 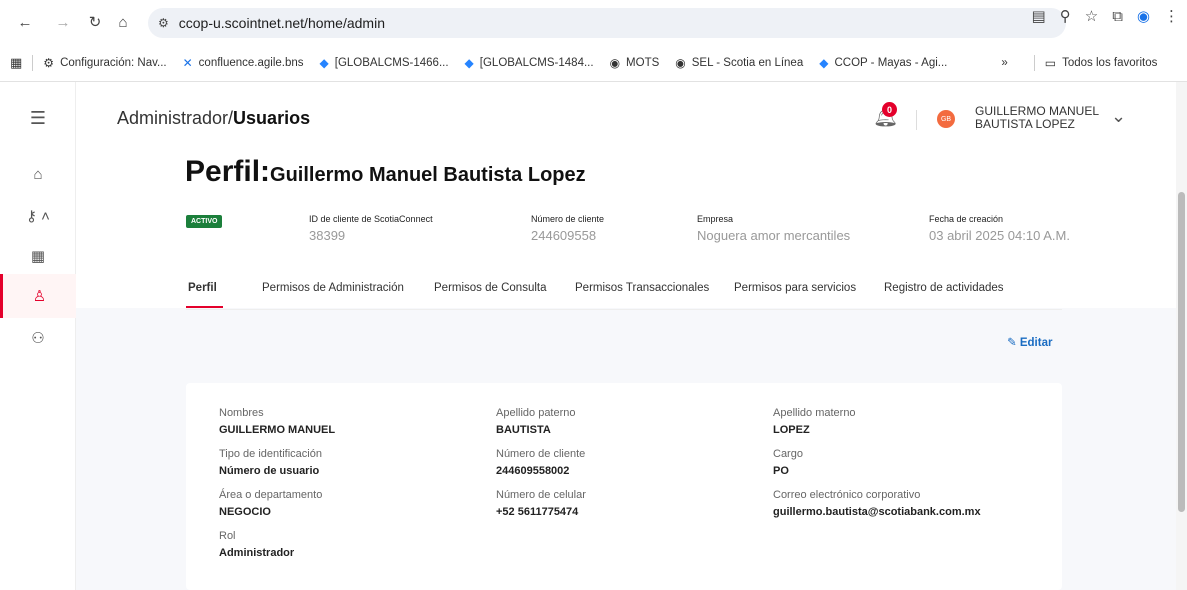 I want to click on meta-company: Empresa Noguera amor mercantiles, so click(x=774, y=228).